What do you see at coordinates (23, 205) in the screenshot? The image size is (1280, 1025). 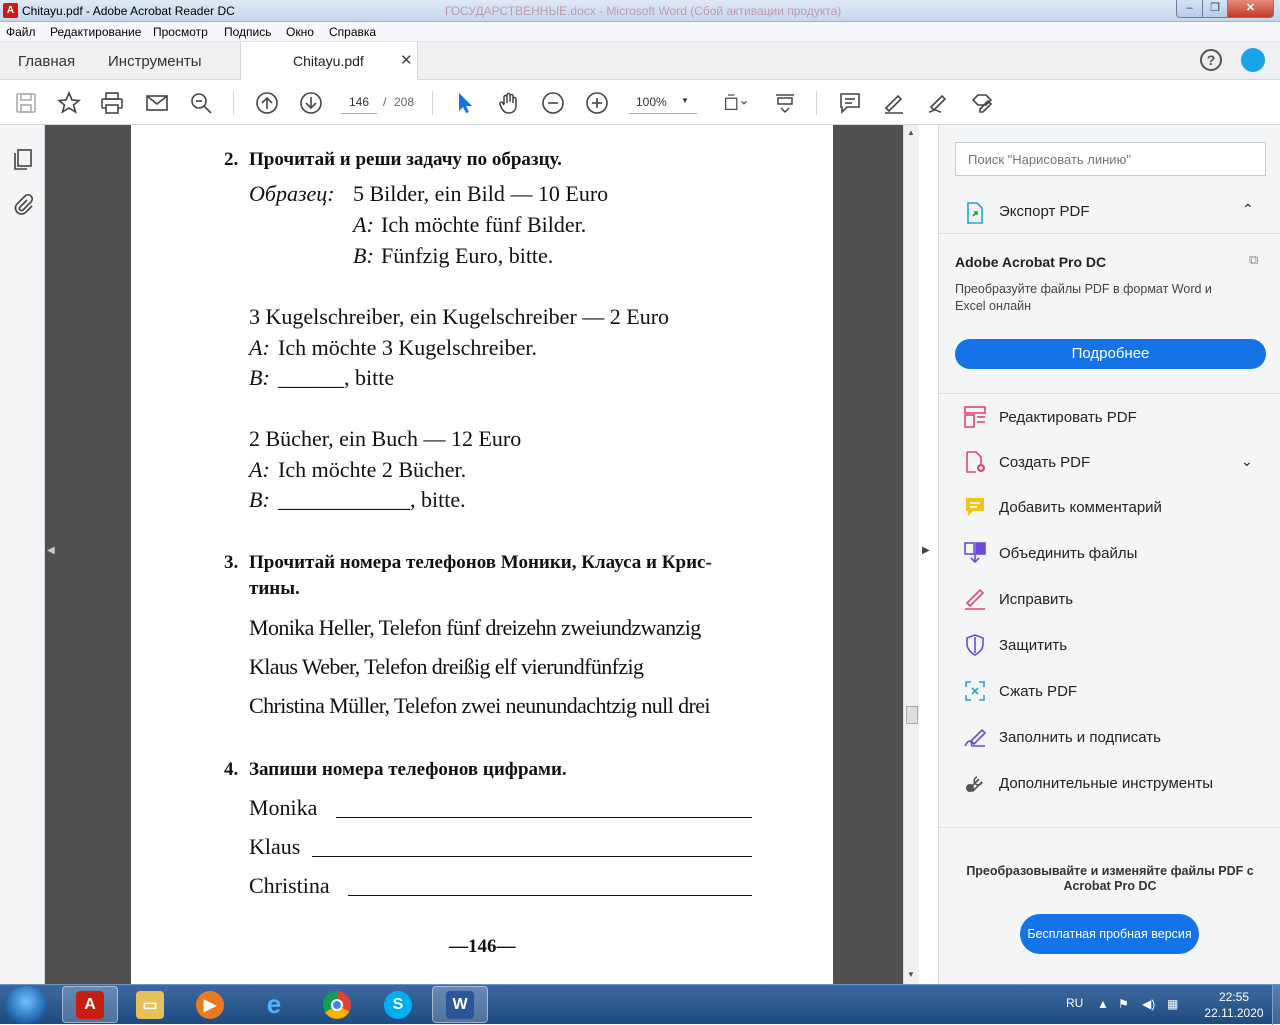 I see `attachment-icon` at bounding box center [23, 205].